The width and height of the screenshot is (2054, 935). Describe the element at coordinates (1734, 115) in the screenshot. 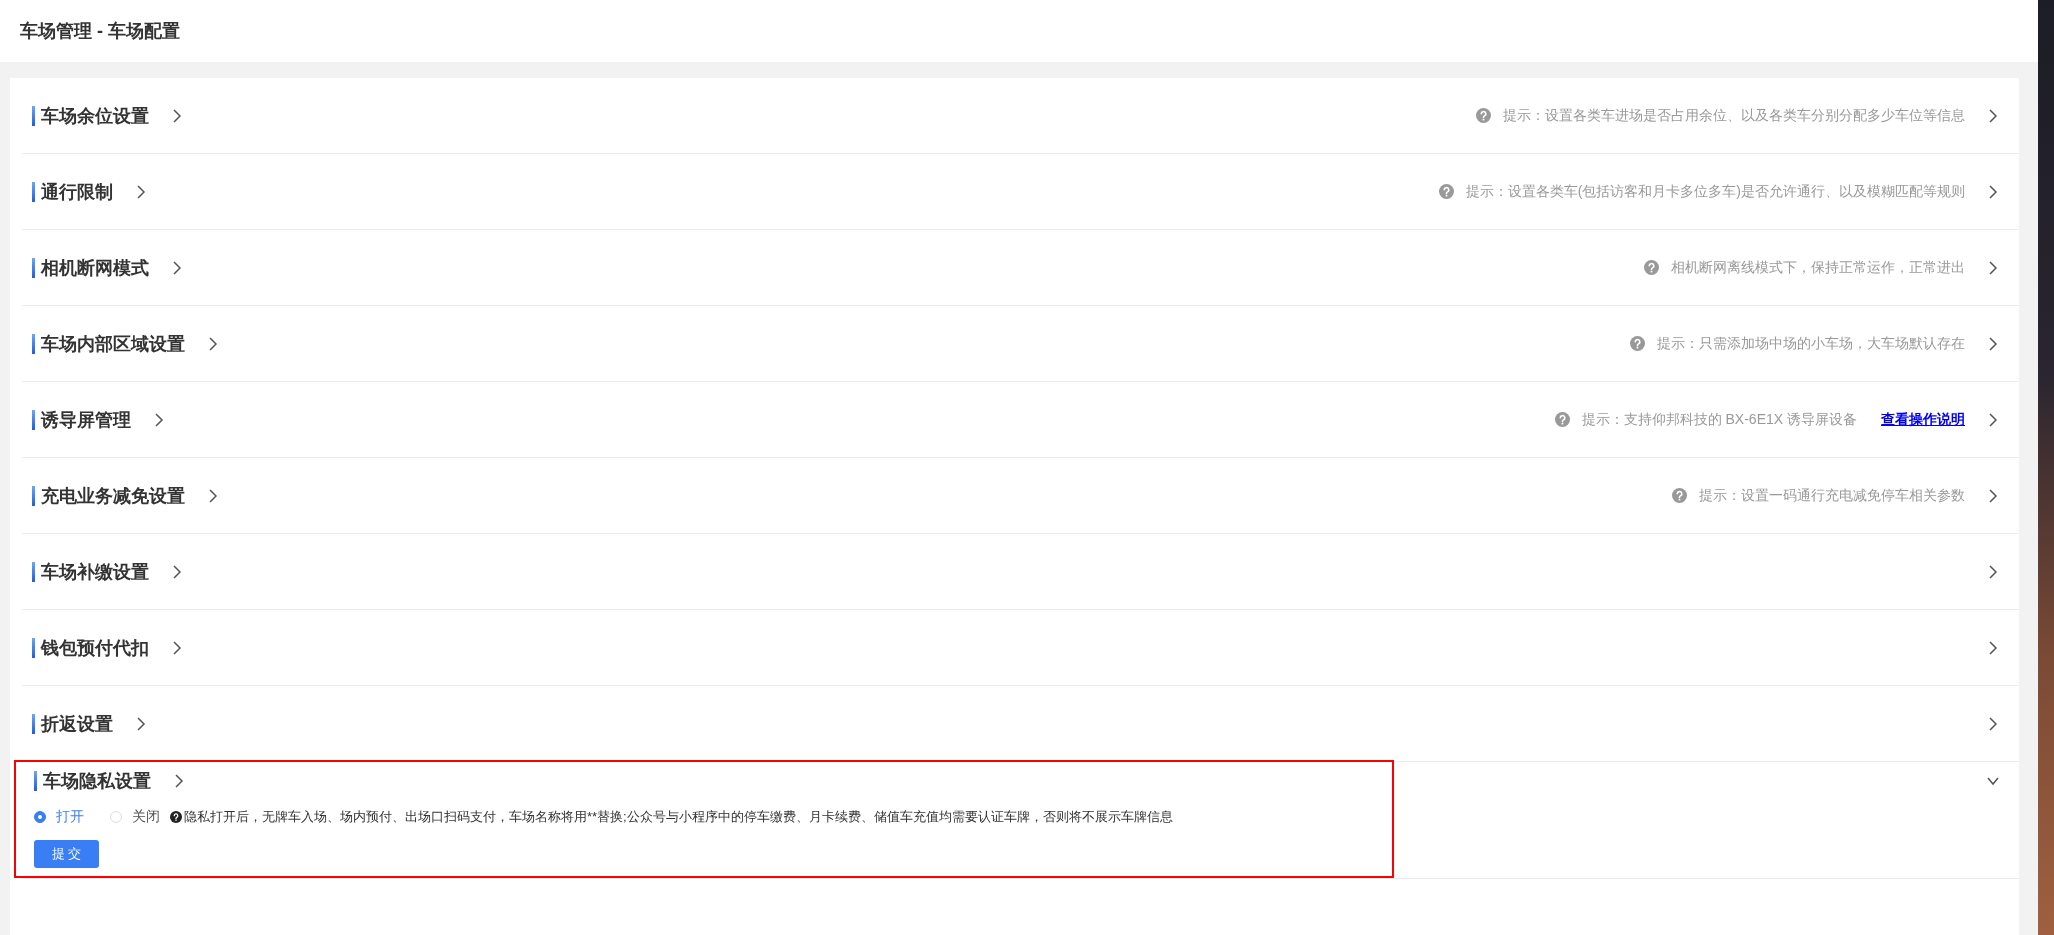

I see `hint-text: 提示：设置各类车进场是否占用余位、以及各类车分别分配多少车位等信息` at that location.